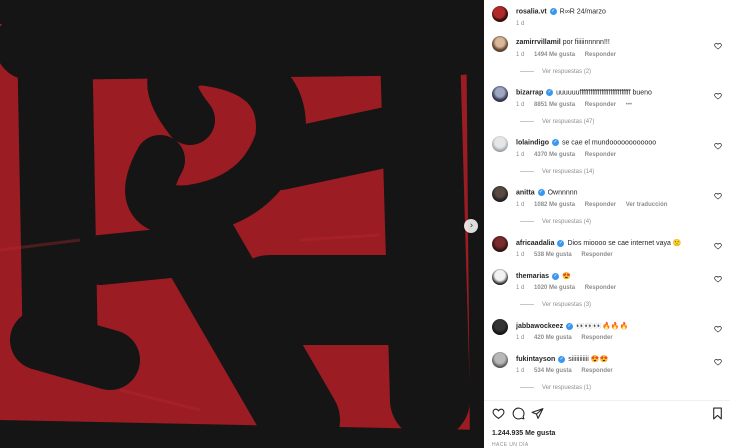 The width and height of the screenshot is (730, 448). I want to click on comment-likes: 8851 Me gusta, so click(554, 105).